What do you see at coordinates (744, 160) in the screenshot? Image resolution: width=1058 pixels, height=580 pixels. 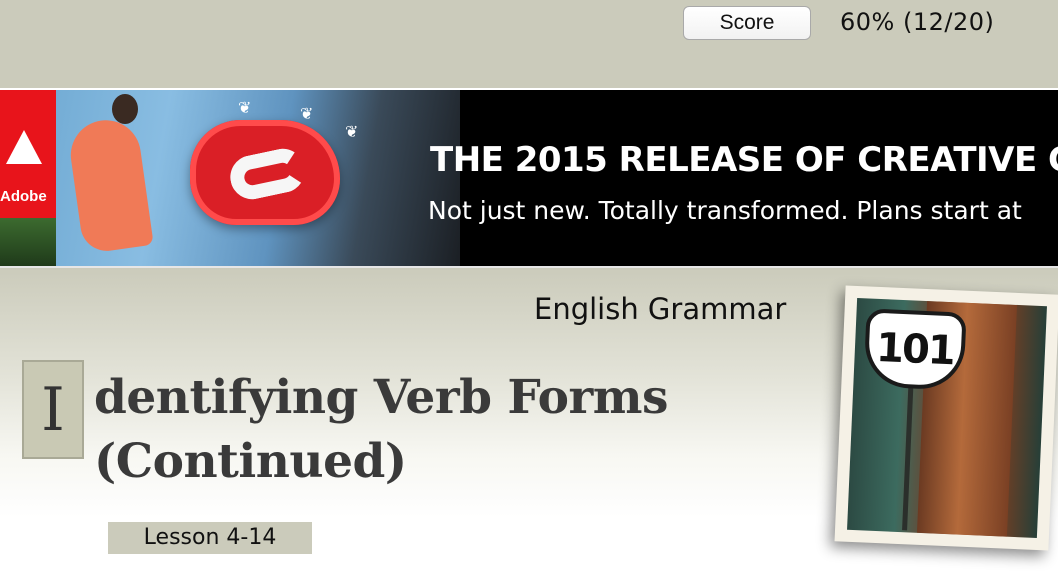 I see `ad-headline: THE 2015 RELEASE OF CREATIVE C` at bounding box center [744, 160].